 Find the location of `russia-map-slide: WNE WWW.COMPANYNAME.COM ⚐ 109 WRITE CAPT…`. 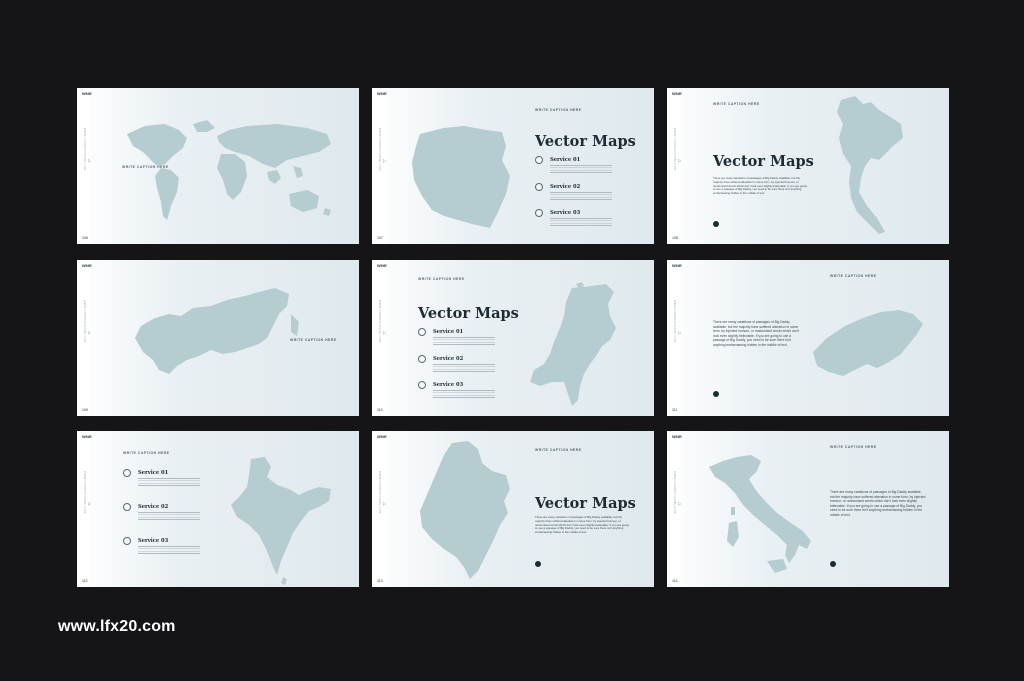

russia-map-slide: WNE WWW.COMPANYNAME.COM ⚐ 109 WRITE CAPT… is located at coordinates (218, 338).